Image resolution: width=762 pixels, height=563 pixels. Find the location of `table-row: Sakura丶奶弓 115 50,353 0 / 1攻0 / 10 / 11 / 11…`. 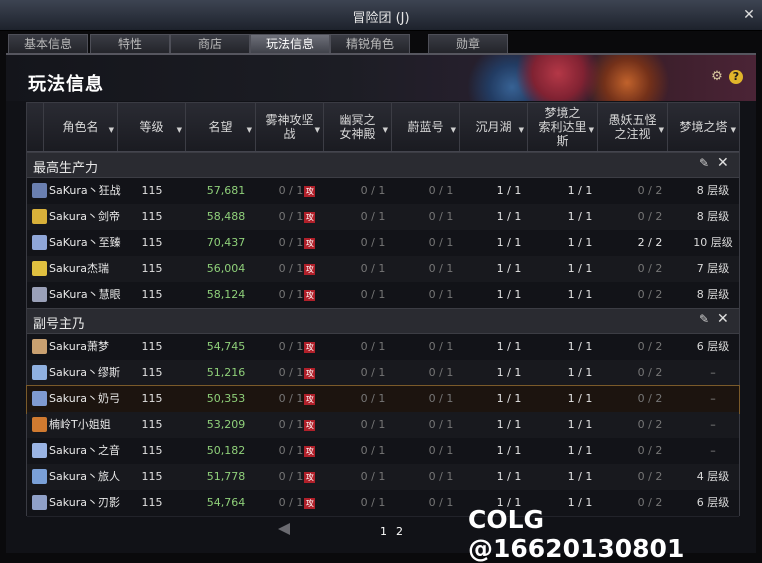

table-row: Sakura丶奶弓 115 50,353 0 / 1攻0 / 10 / 11 / 11… is located at coordinates (383, 399).